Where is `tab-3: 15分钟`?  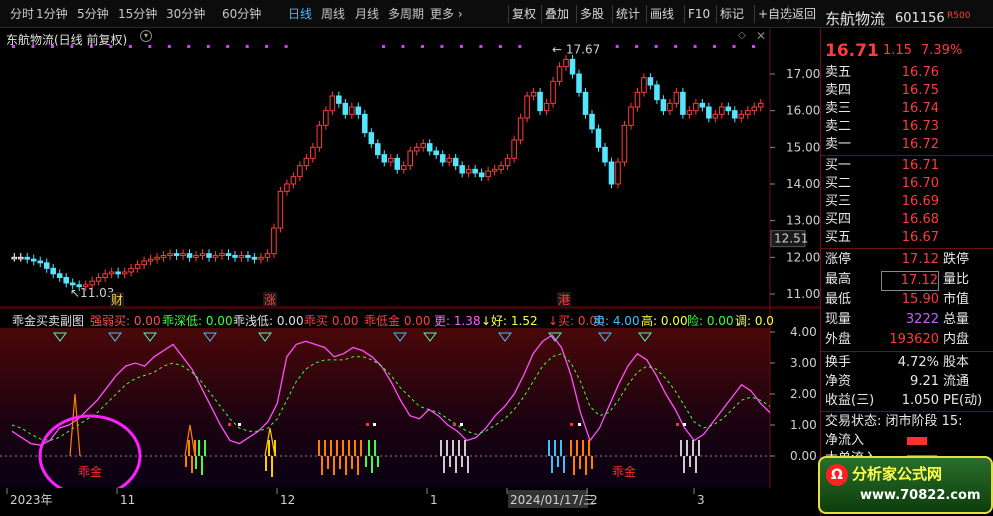 tab-3: 15分钟 is located at coordinates (137, 14).